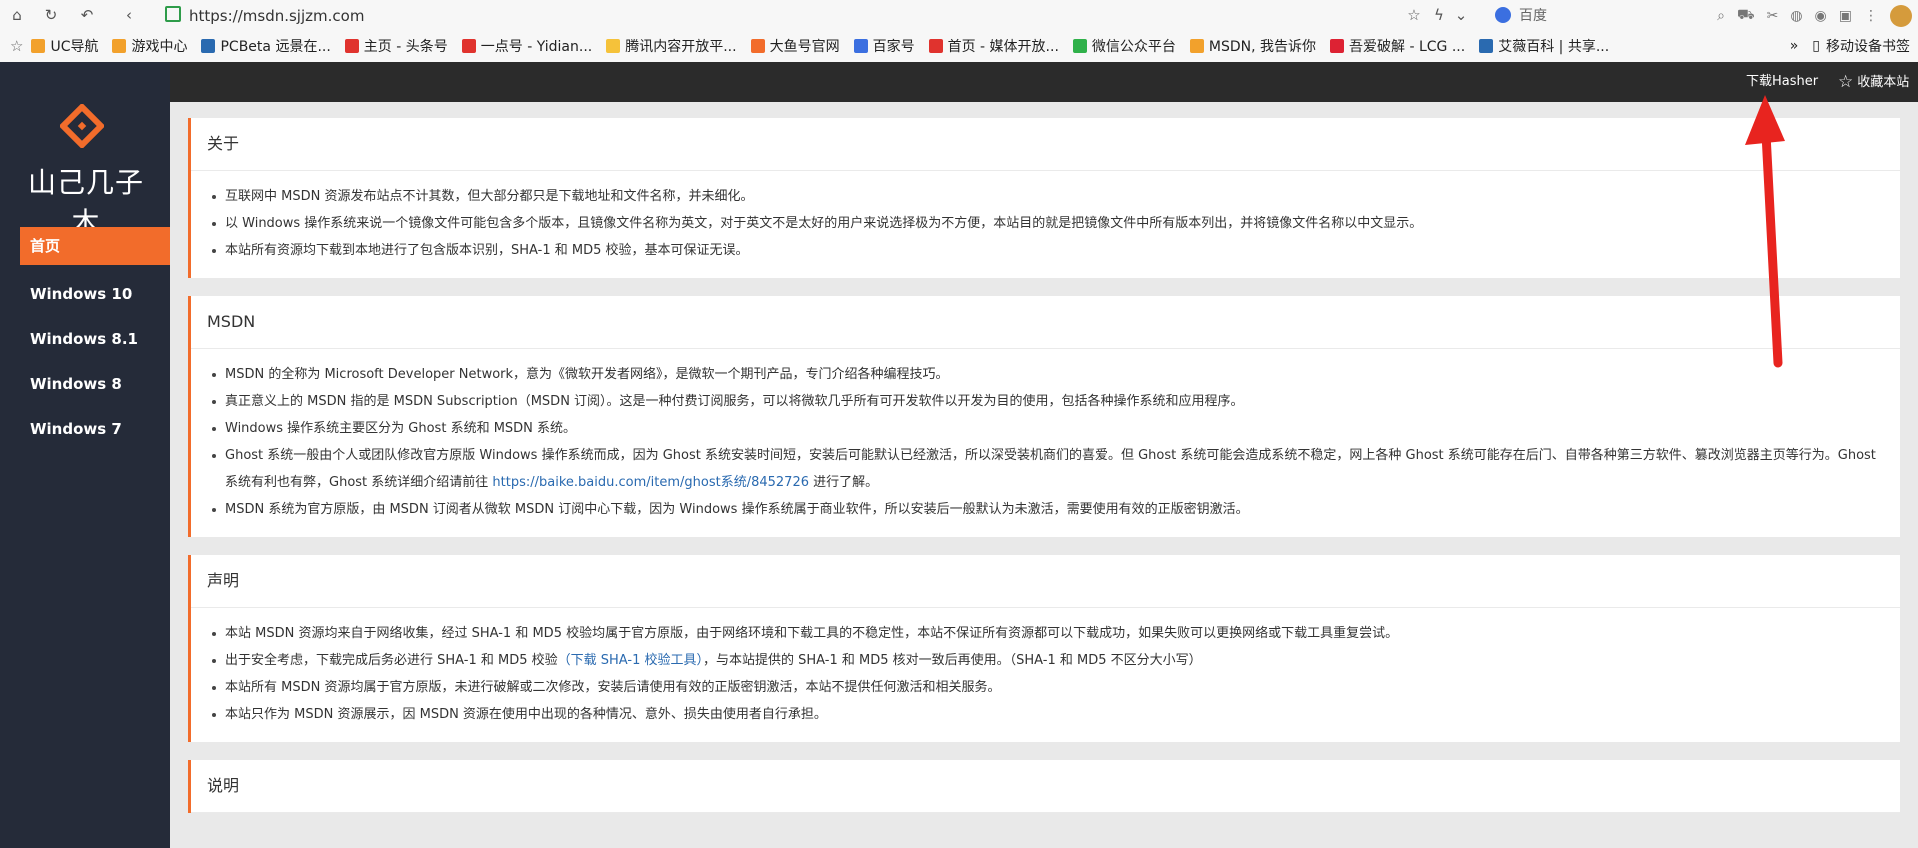 The image size is (1918, 848). What do you see at coordinates (1773, 16) in the screenshot?
I see `scissors-icon: ✂` at bounding box center [1773, 16].